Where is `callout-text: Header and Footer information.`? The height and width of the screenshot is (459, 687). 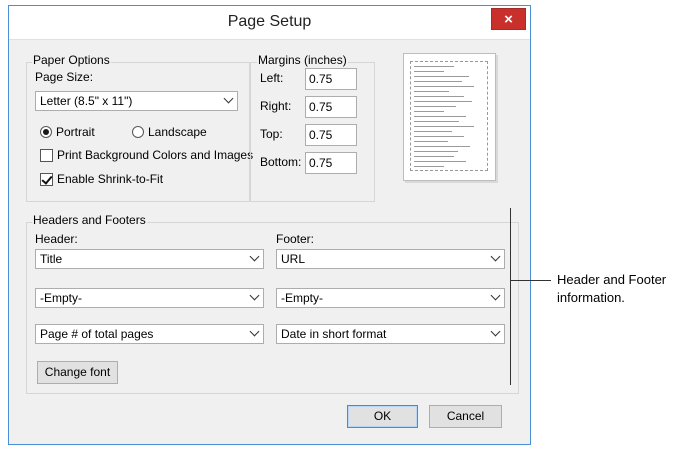
callout-text: Header and Footer information. is located at coordinates (612, 288).